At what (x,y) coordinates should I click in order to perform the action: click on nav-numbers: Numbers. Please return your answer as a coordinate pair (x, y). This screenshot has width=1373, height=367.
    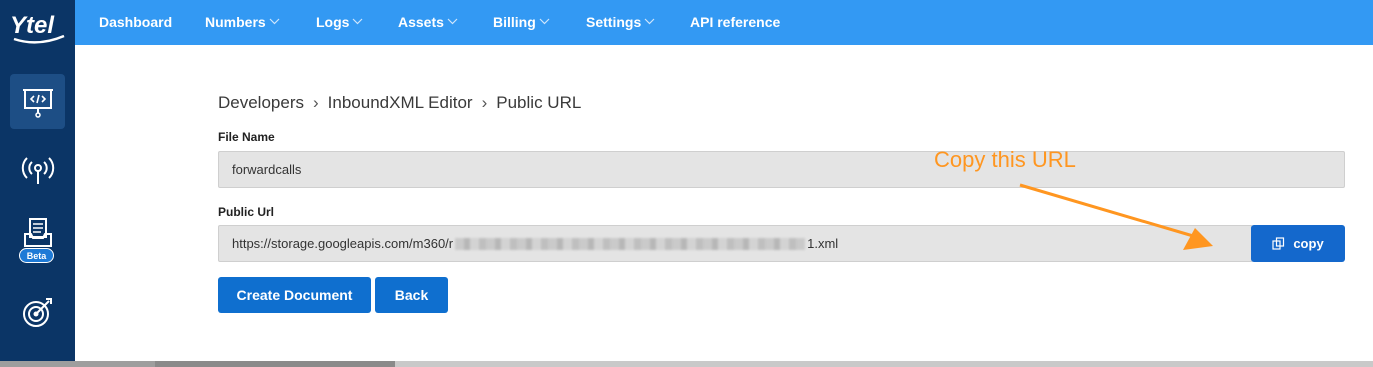
    Looking at the image, I should click on (242, 22).